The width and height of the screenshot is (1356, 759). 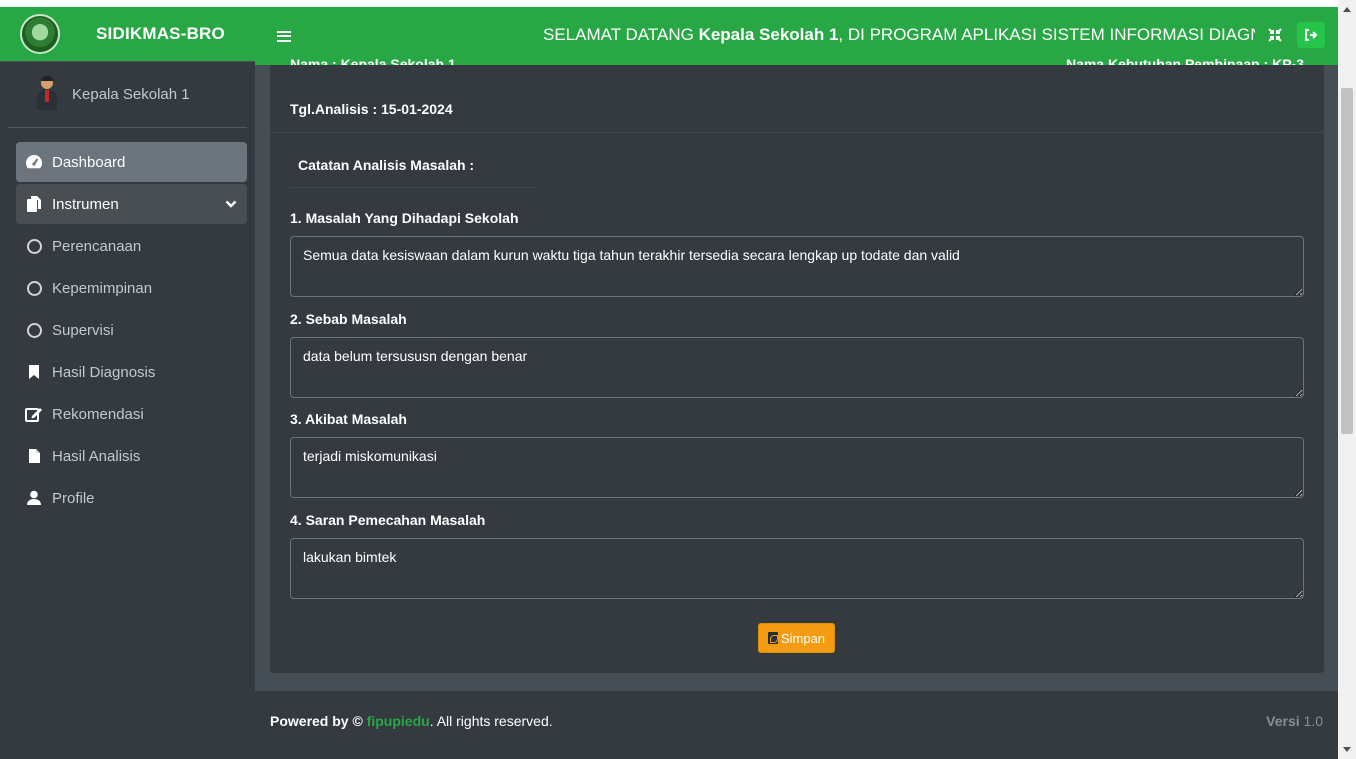 I want to click on sidebar-item-hasil-diagnosis: Hasil Diagnosis, so click(x=131, y=372).